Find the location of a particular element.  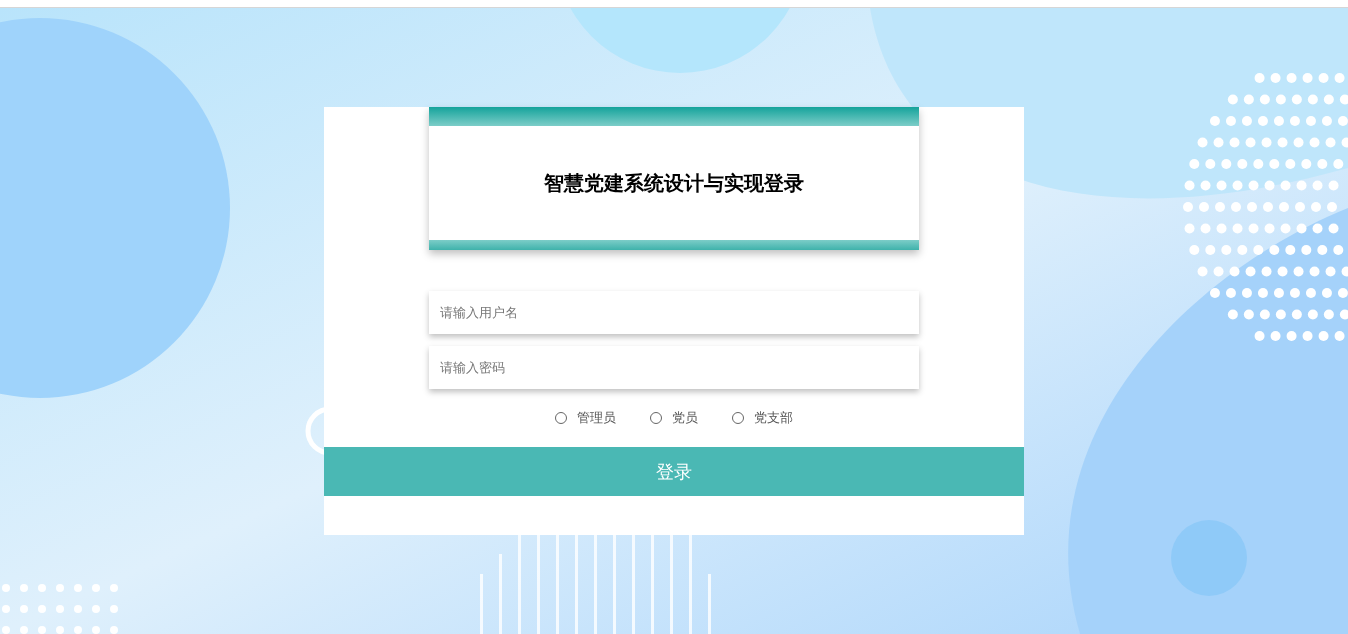

password-field: 请输入密码 is located at coordinates (674, 367).